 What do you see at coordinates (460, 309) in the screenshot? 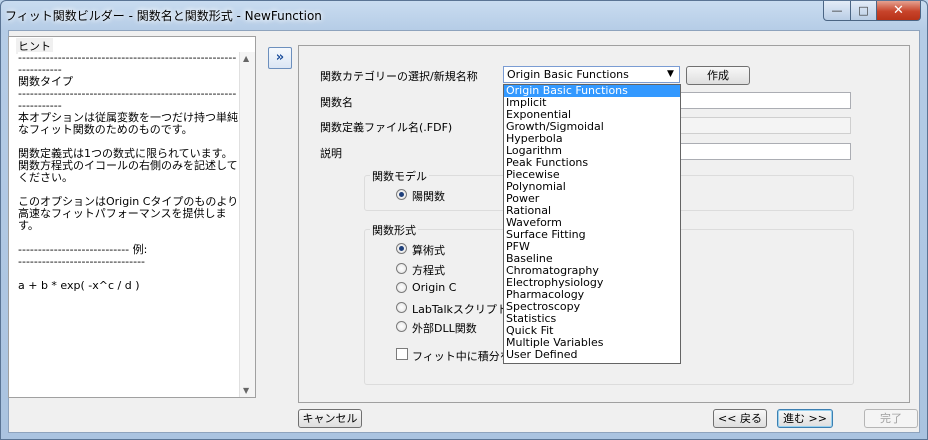
I see `radio-labtalk-label: LabTalkスクリプト` at bounding box center [460, 309].